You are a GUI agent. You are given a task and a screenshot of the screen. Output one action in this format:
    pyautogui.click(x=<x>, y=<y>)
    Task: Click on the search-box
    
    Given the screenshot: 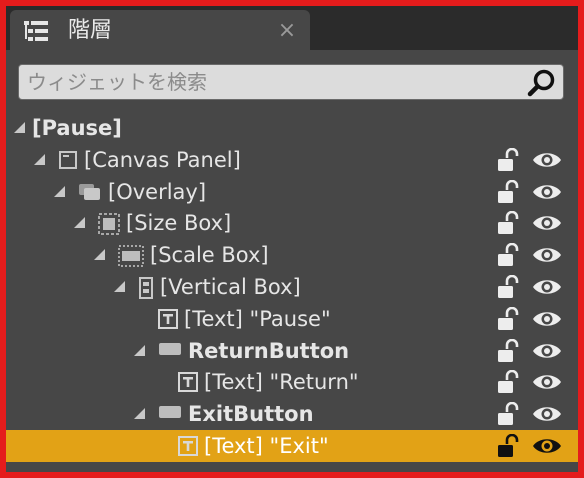 What is the action you would take?
    pyautogui.click(x=291, y=82)
    